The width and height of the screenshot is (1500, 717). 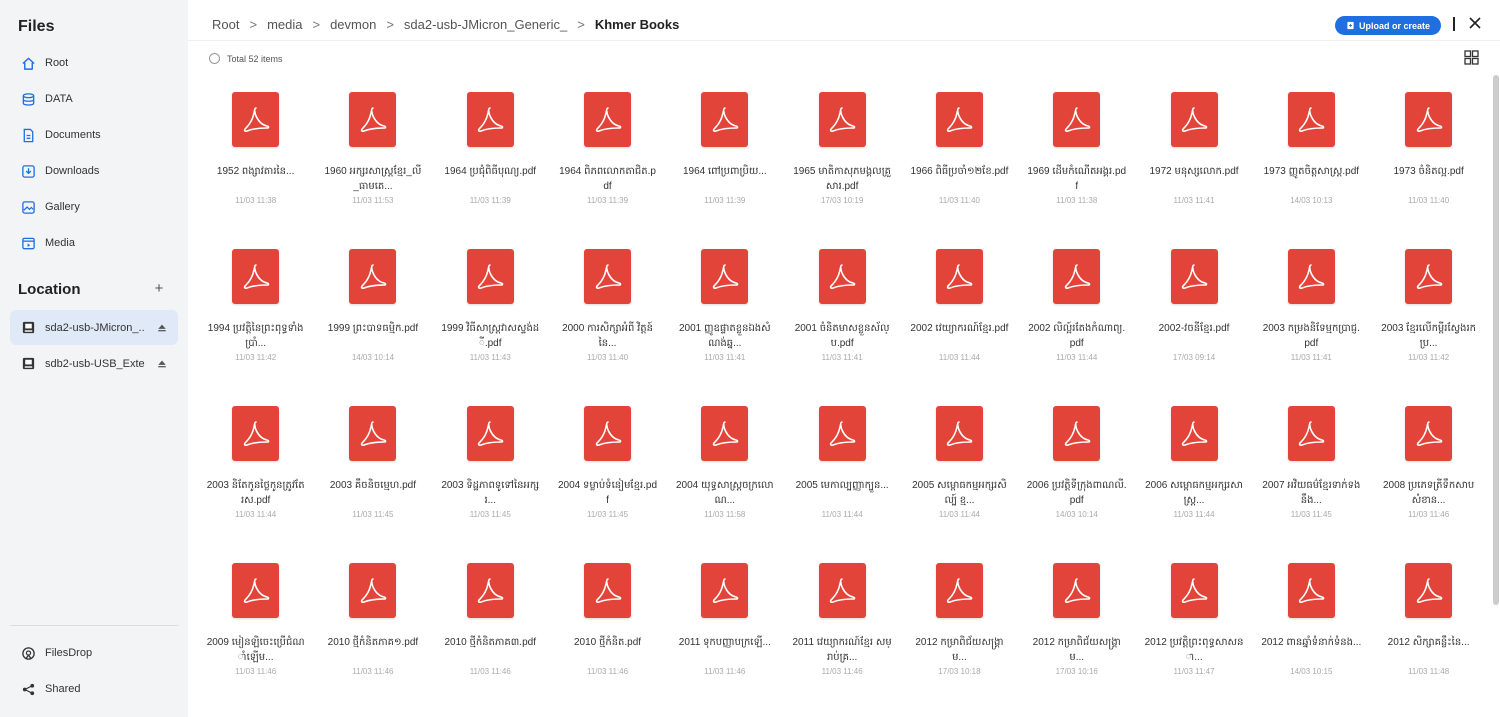 I want to click on file-item: 2011 ទុកបញ្ញាបក្រឡើ... 11/03 11:46, so click(x=724, y=637).